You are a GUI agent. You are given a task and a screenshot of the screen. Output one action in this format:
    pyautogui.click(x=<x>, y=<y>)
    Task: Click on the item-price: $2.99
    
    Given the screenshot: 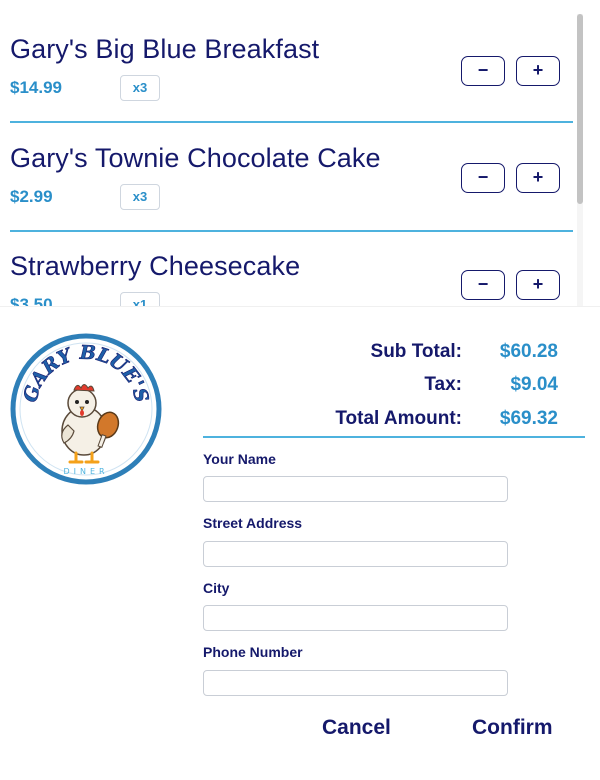 What is the action you would take?
    pyautogui.click(x=31, y=196)
    